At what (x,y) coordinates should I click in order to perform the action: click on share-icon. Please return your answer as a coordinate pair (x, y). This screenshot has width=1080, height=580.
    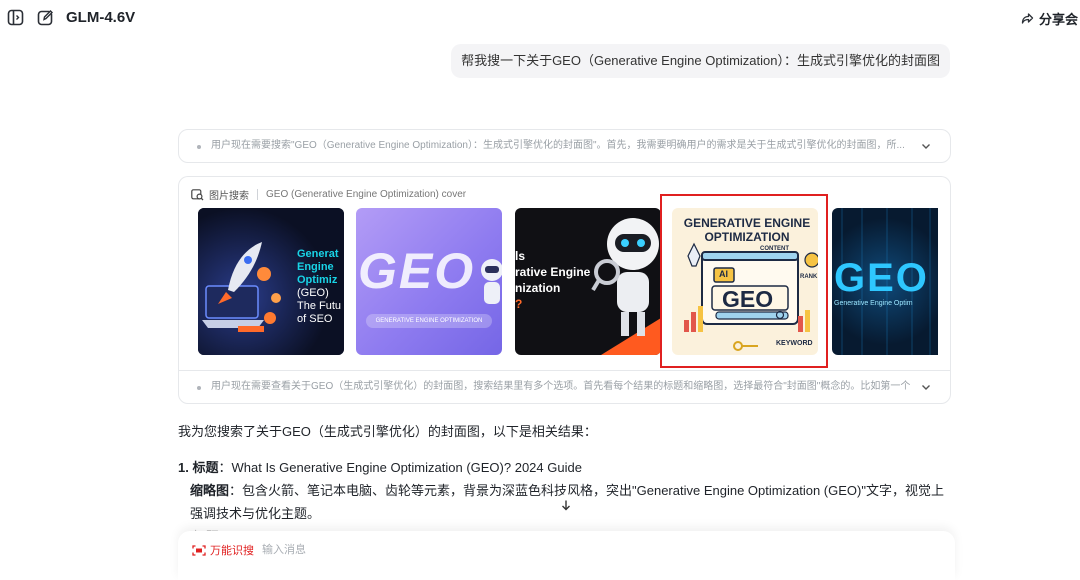
    Looking at the image, I should click on (1027, 18).